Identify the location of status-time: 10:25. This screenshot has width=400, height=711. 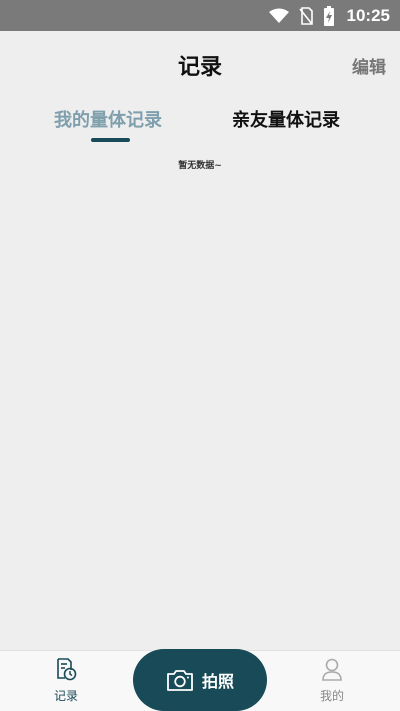
(368, 15).